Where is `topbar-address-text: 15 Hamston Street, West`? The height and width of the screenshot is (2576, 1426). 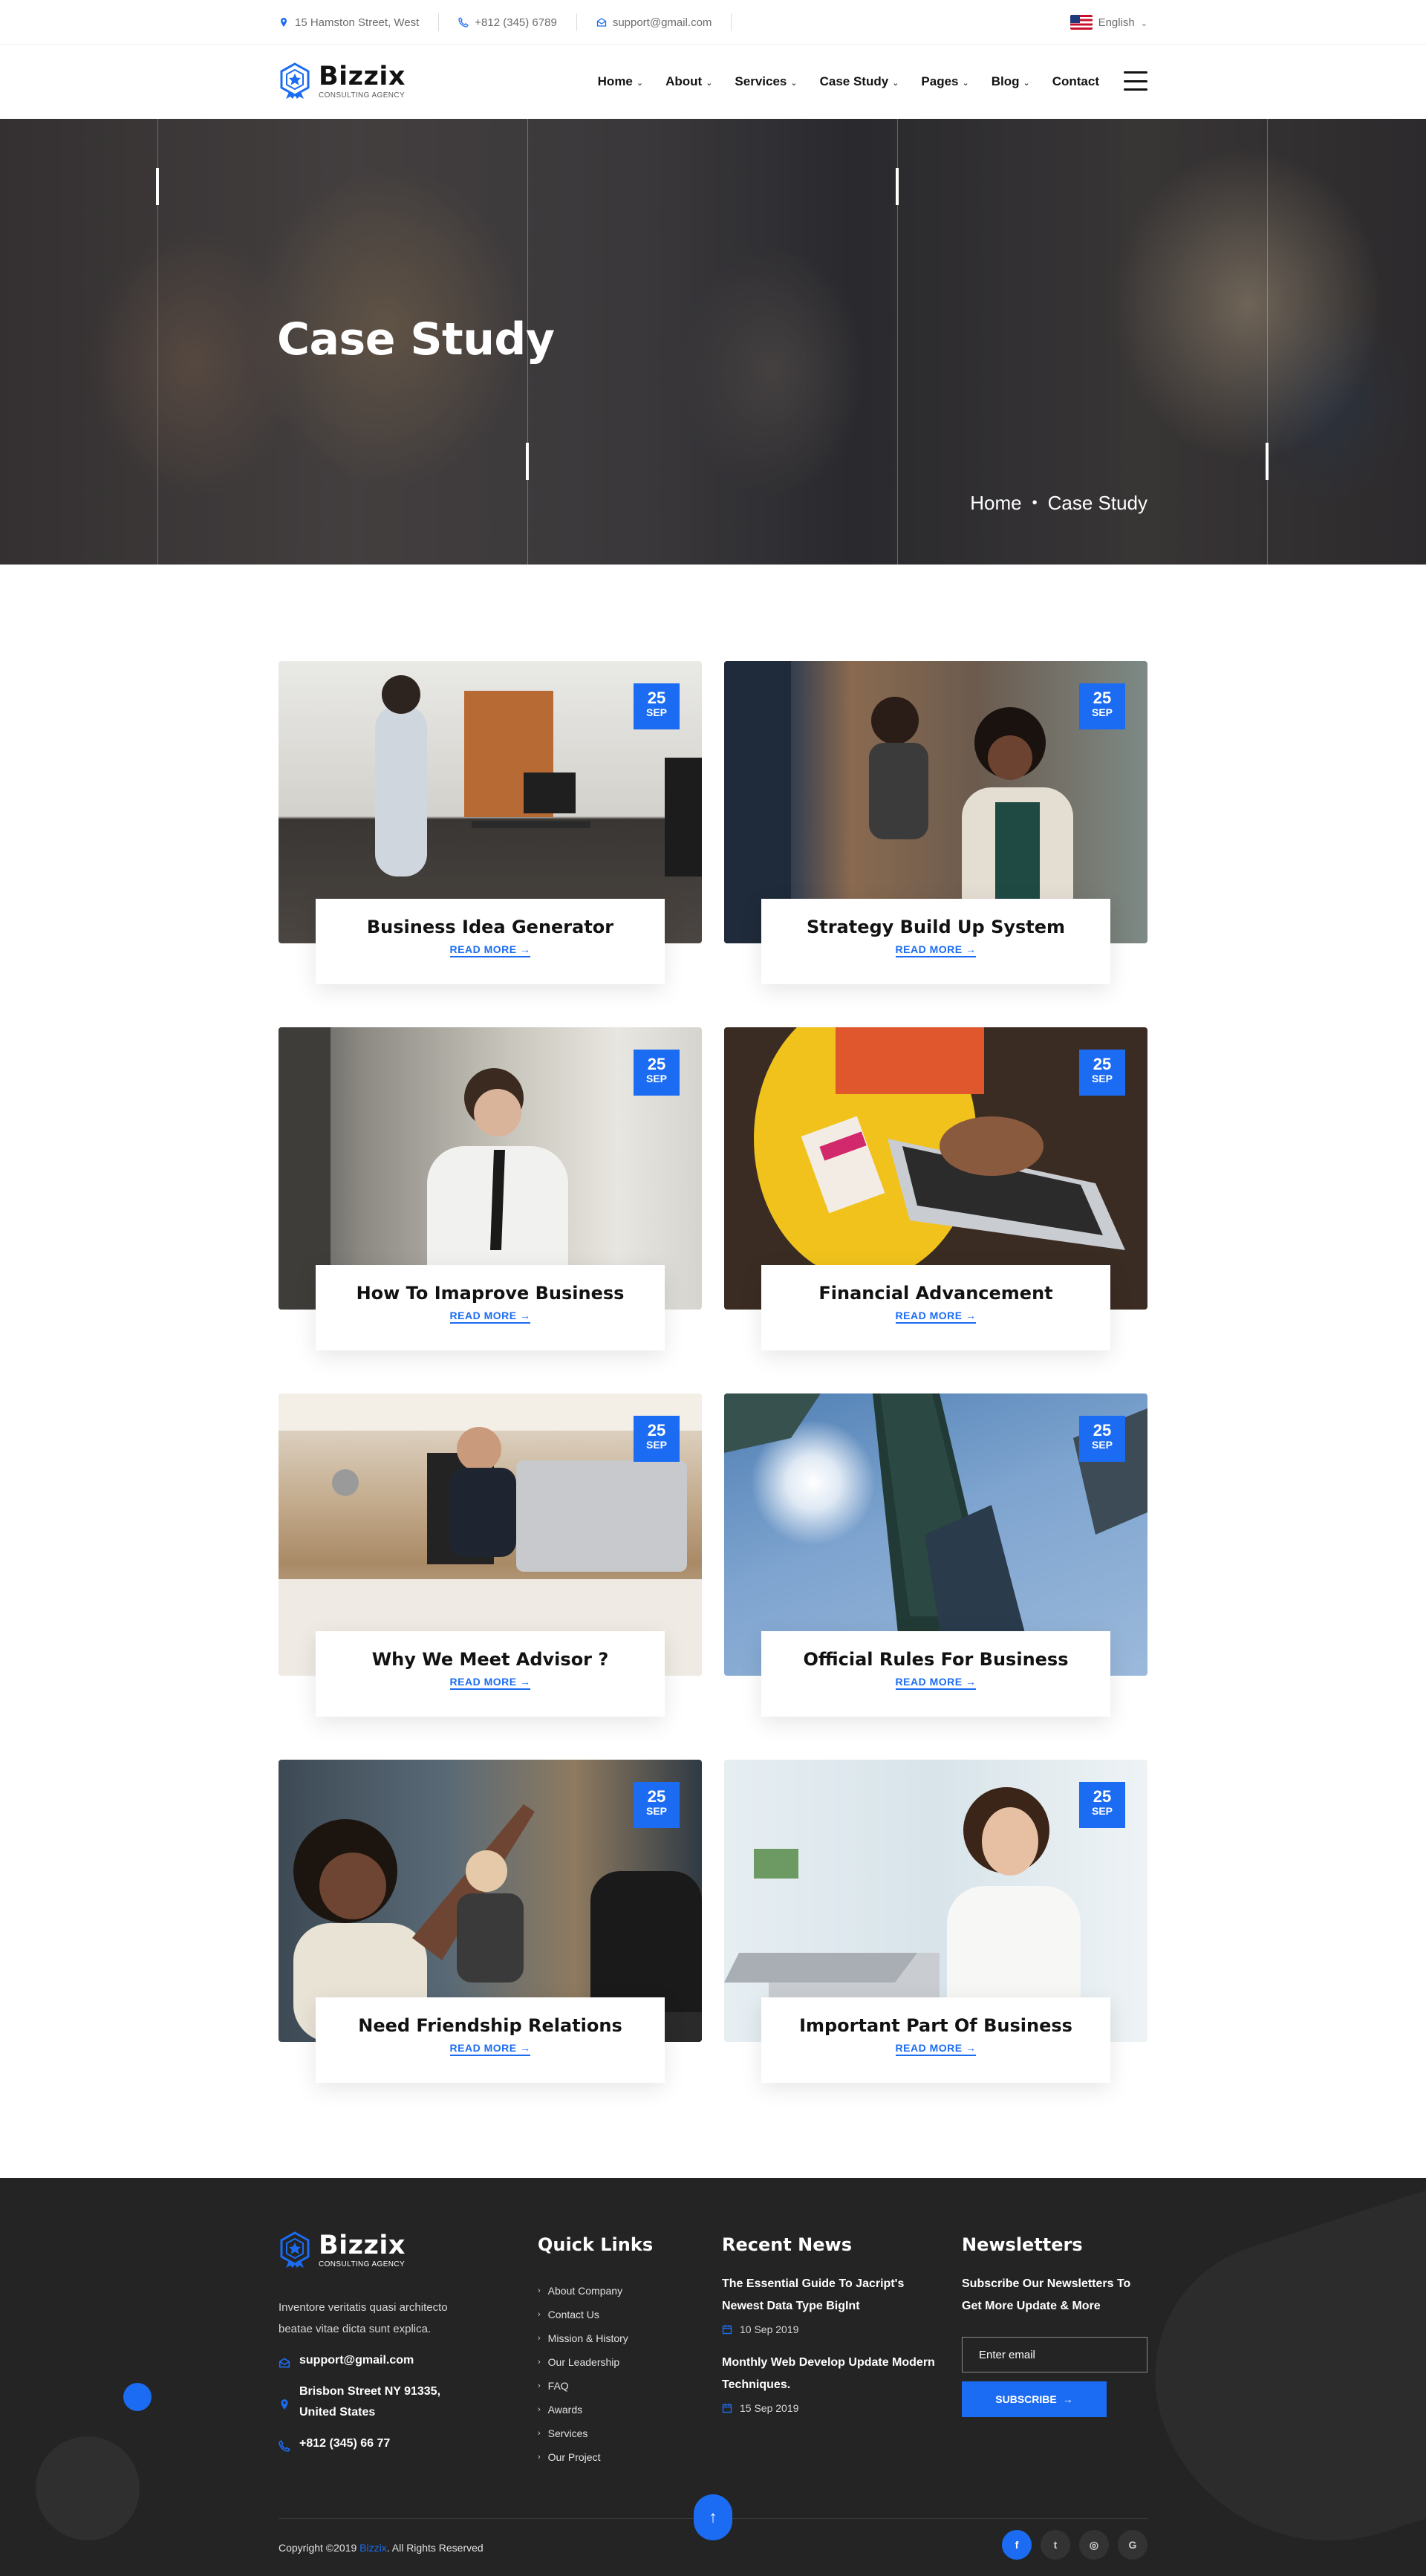 topbar-address-text: 15 Hamston Street, West is located at coordinates (357, 22).